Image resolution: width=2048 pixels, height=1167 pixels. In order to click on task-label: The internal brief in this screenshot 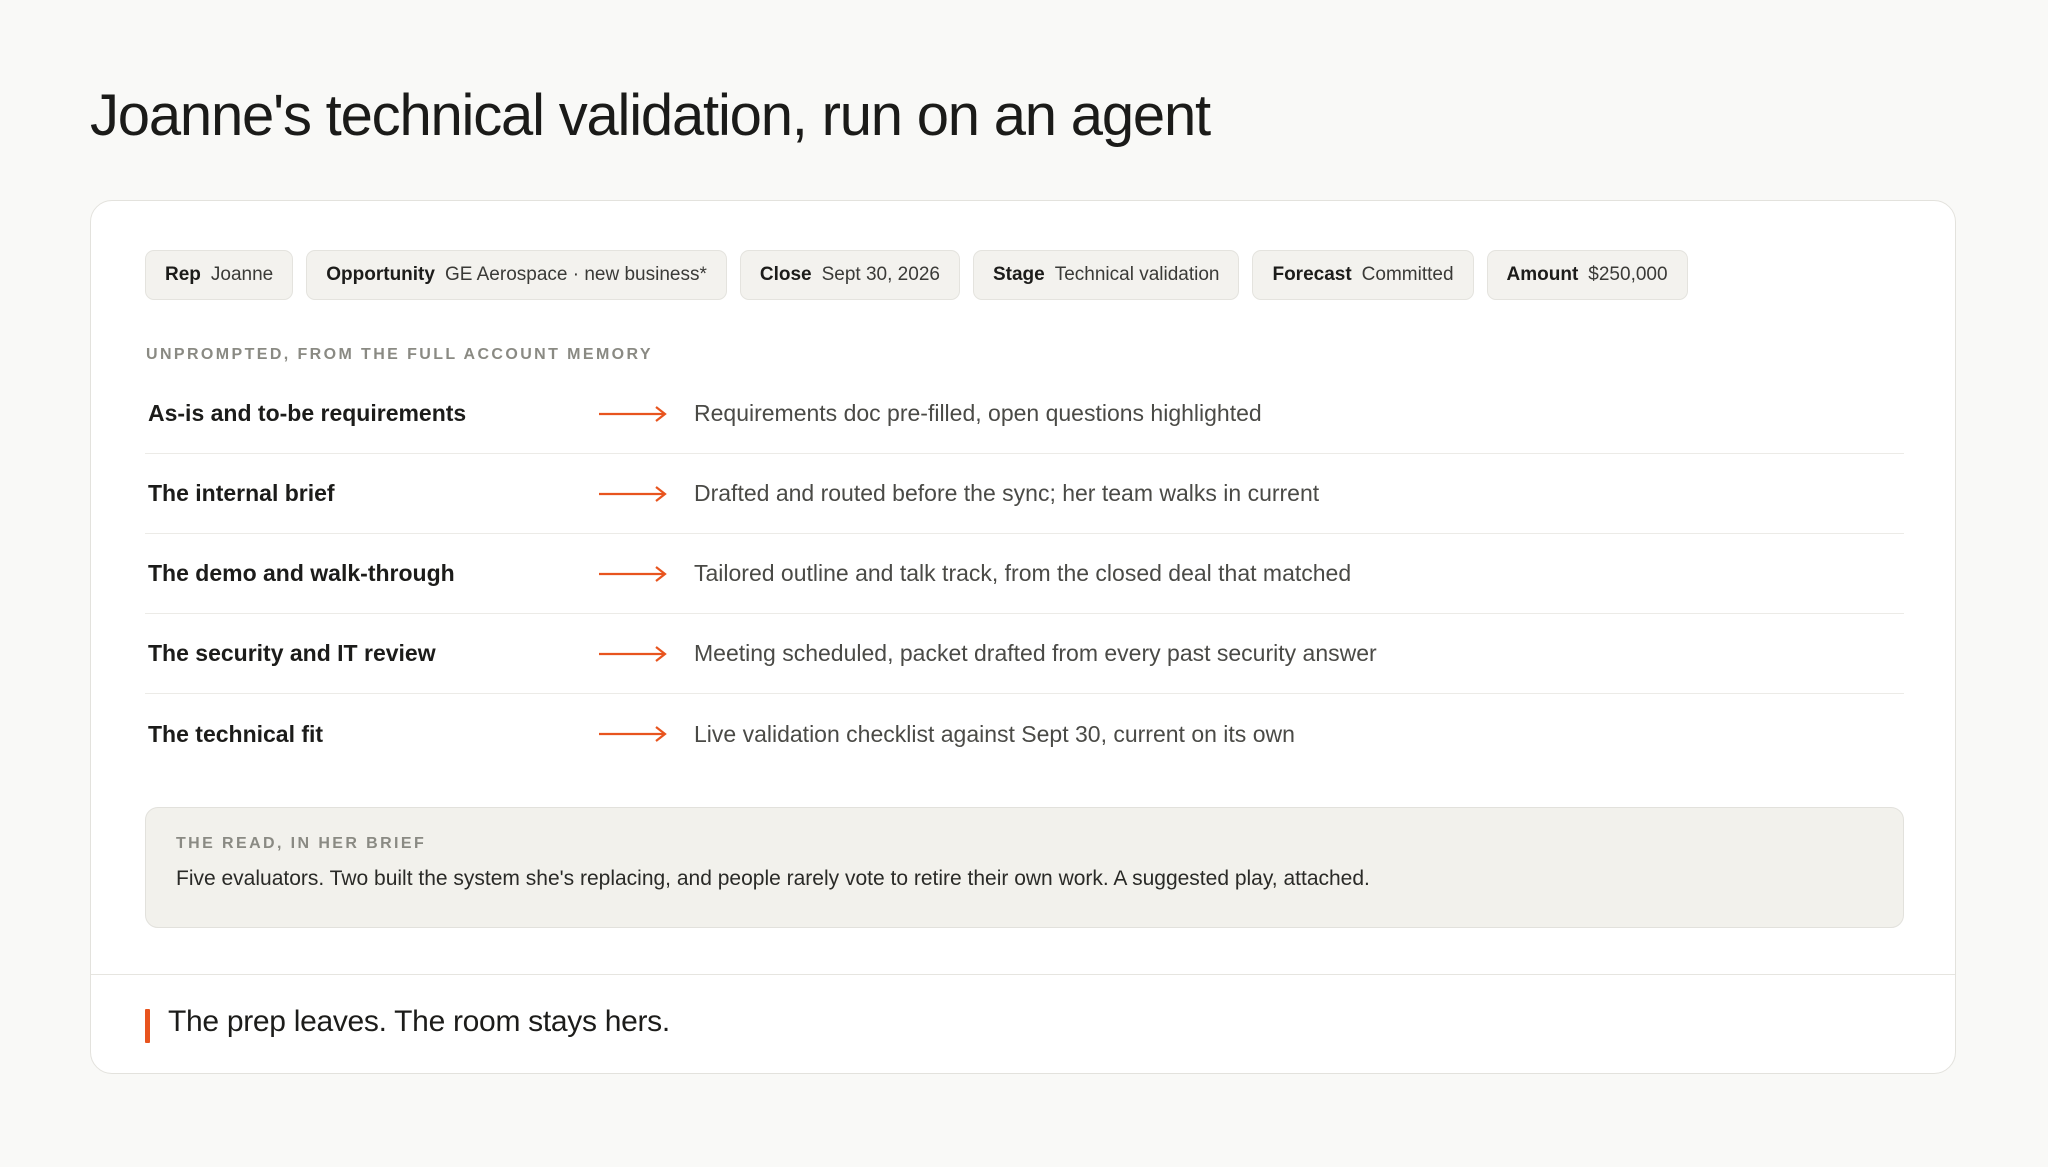, I will do `click(241, 493)`.